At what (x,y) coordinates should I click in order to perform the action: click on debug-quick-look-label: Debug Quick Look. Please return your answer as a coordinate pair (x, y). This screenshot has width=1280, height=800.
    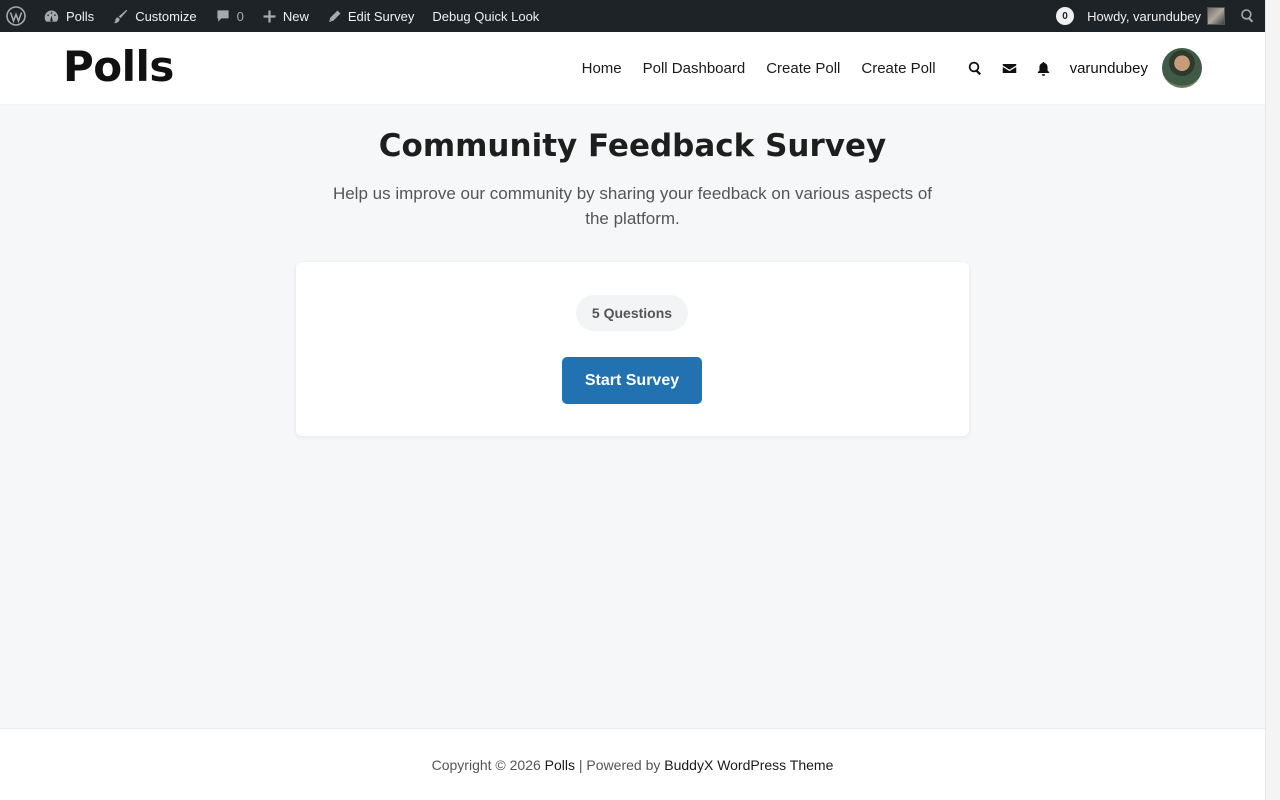
    Looking at the image, I should click on (486, 16).